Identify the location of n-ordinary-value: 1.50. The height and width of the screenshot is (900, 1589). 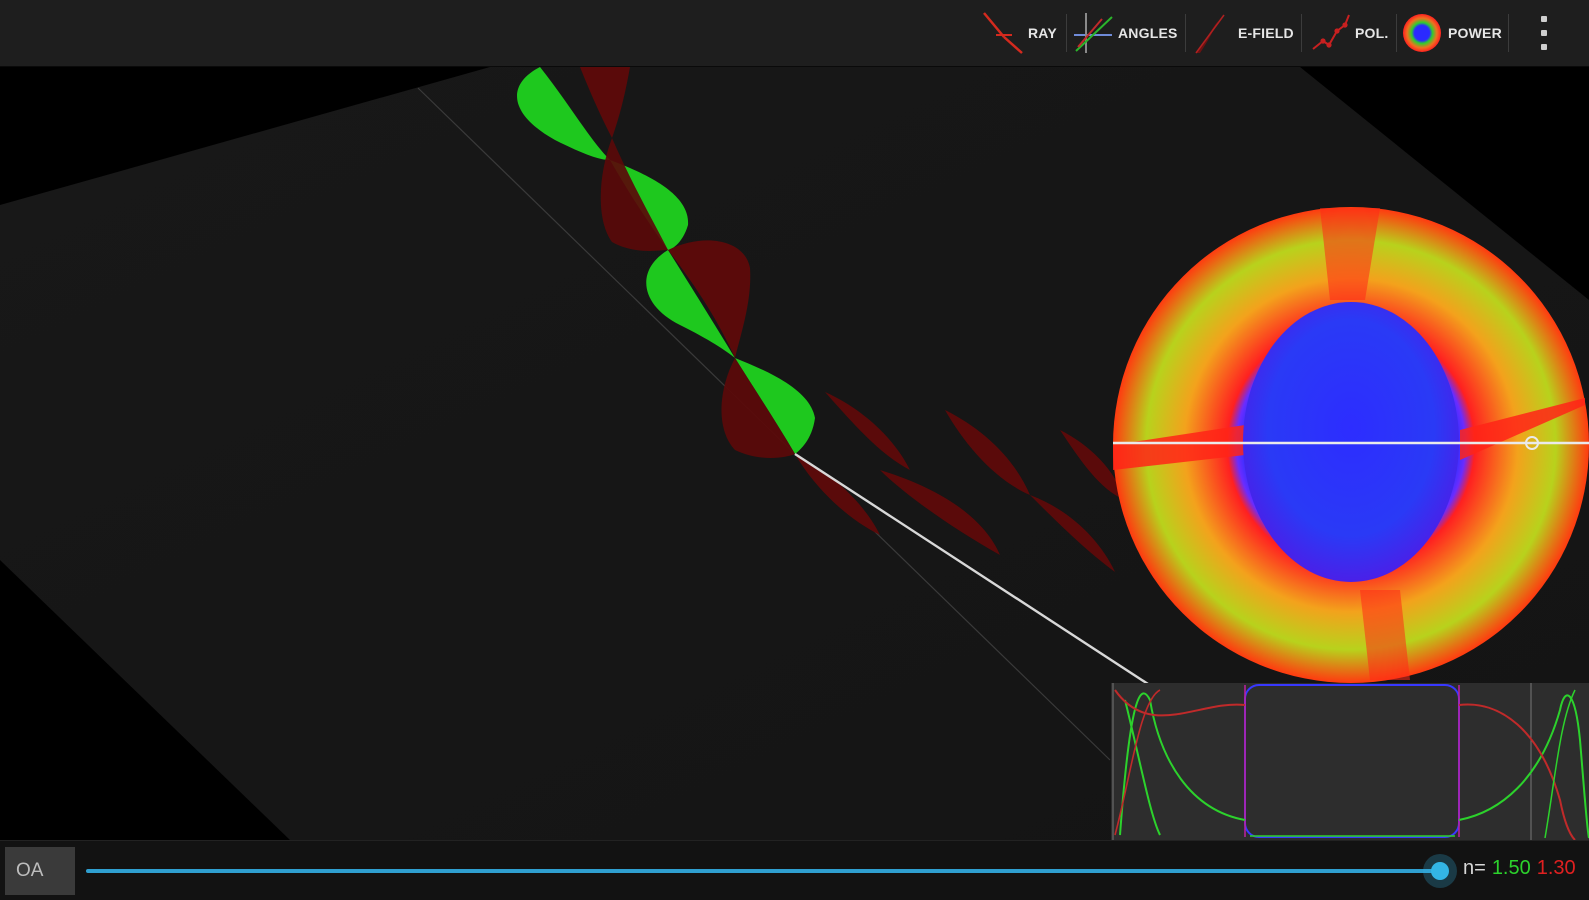
(1511, 868).